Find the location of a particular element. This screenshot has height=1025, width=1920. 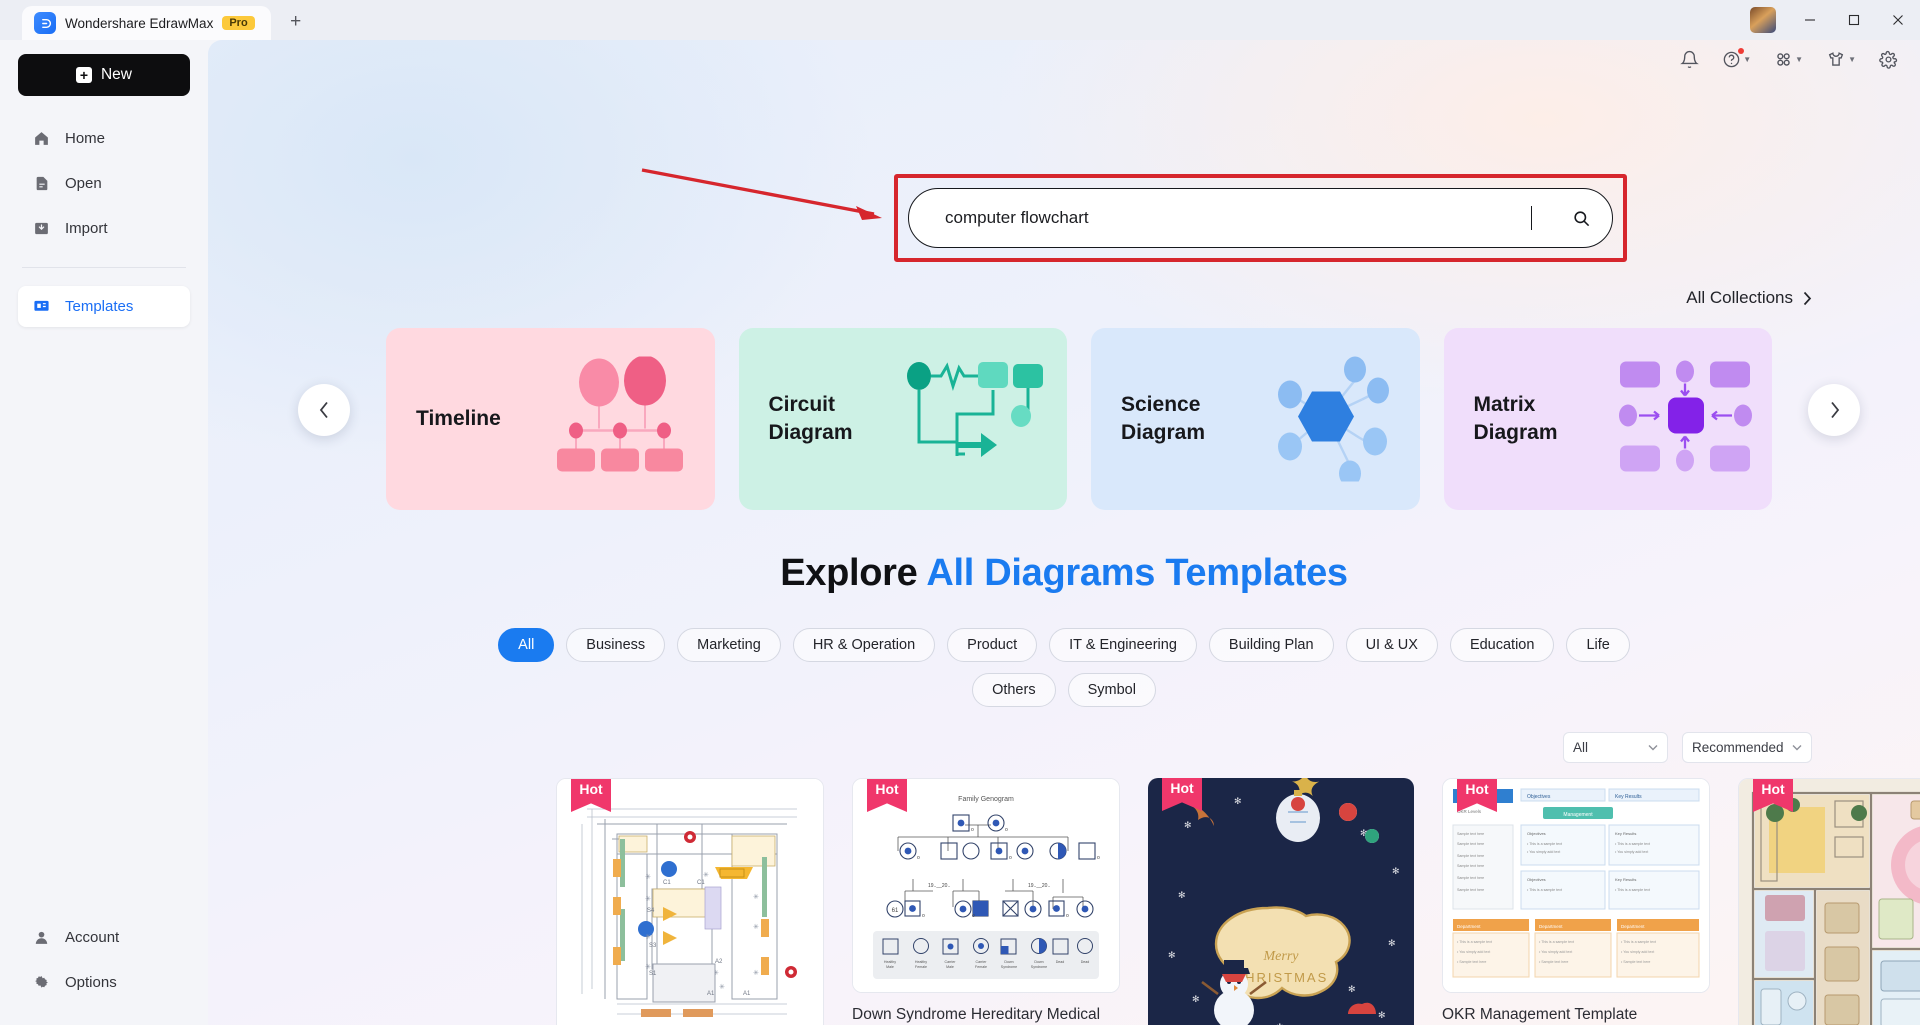

chevron-left-icon is located at coordinates (323, 410).